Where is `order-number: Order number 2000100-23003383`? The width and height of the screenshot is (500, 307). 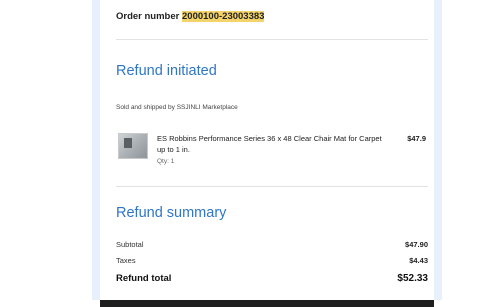 order-number: Order number 2000100-23003383 is located at coordinates (190, 16).